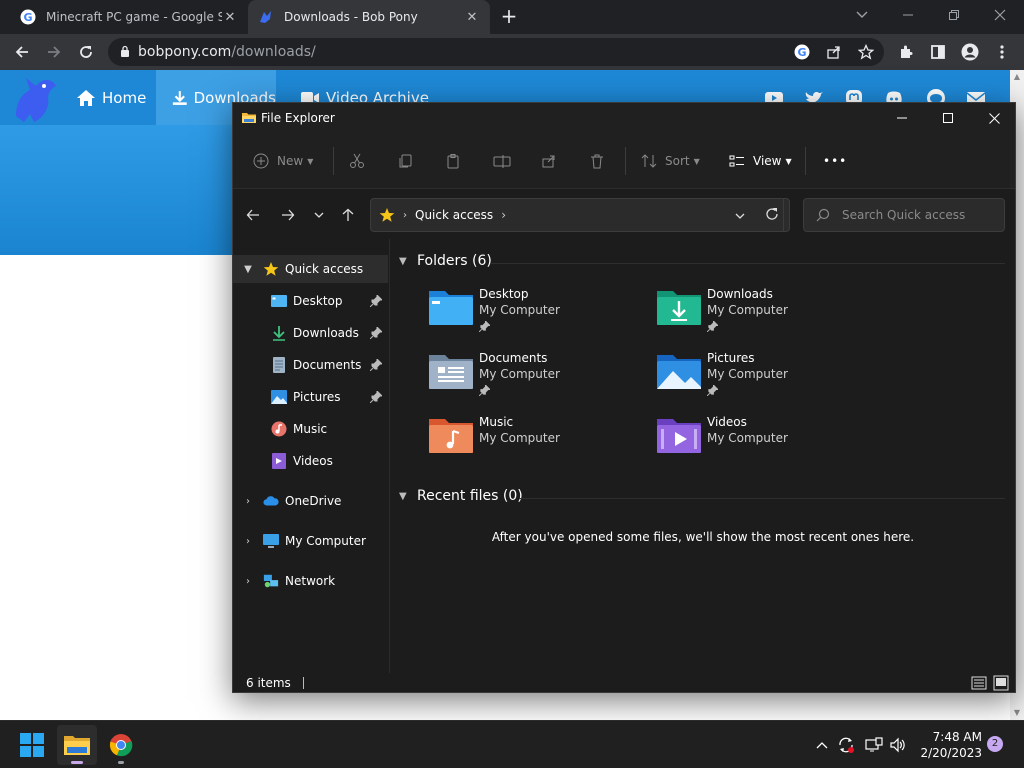  What do you see at coordinates (310, 429) in the screenshot?
I see `sidebar-item-music: Music` at bounding box center [310, 429].